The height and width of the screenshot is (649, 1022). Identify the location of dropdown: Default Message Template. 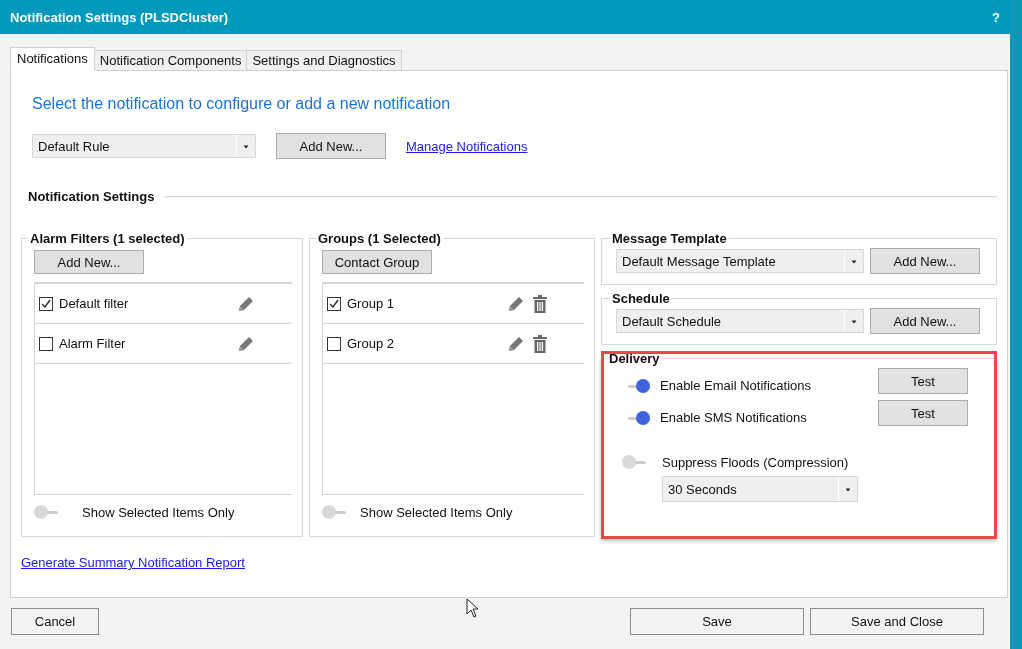
(740, 261).